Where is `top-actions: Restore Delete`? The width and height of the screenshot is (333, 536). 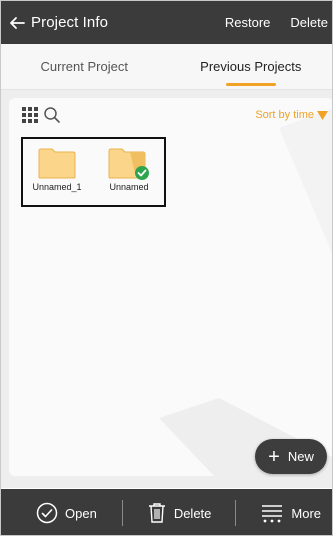 top-actions: Restore Delete is located at coordinates (272, 22).